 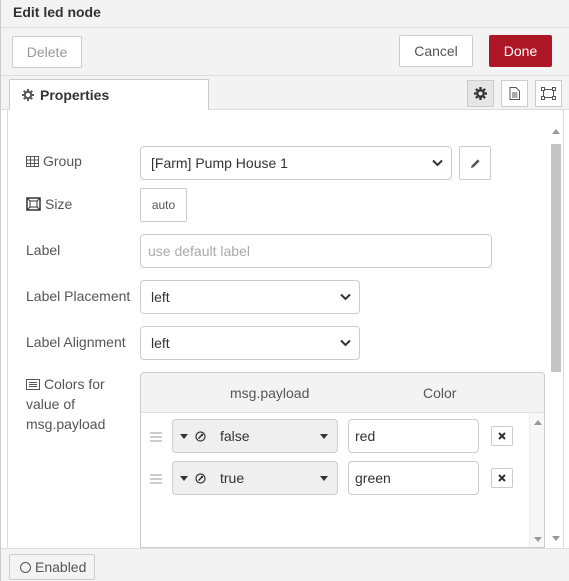 What do you see at coordinates (28, 95) in the screenshot?
I see `cog-icon` at bounding box center [28, 95].